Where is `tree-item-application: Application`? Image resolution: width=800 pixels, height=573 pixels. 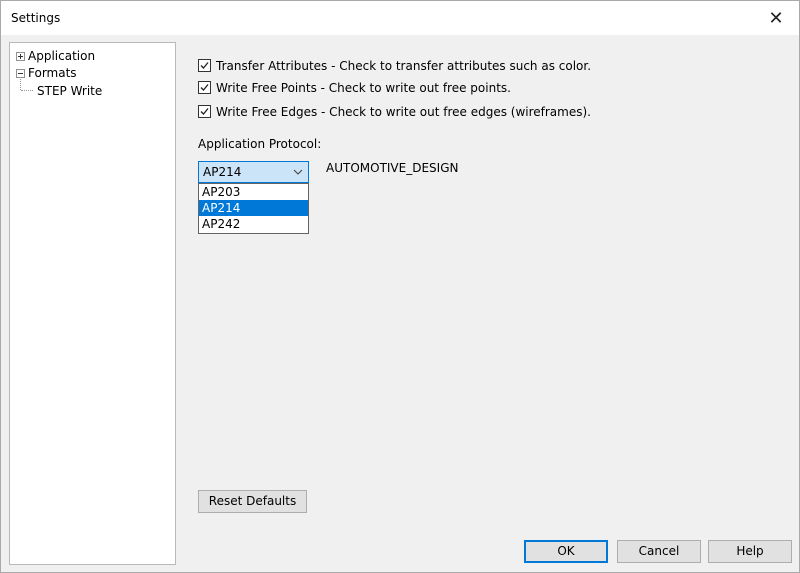 tree-item-application: Application is located at coordinates (55, 56).